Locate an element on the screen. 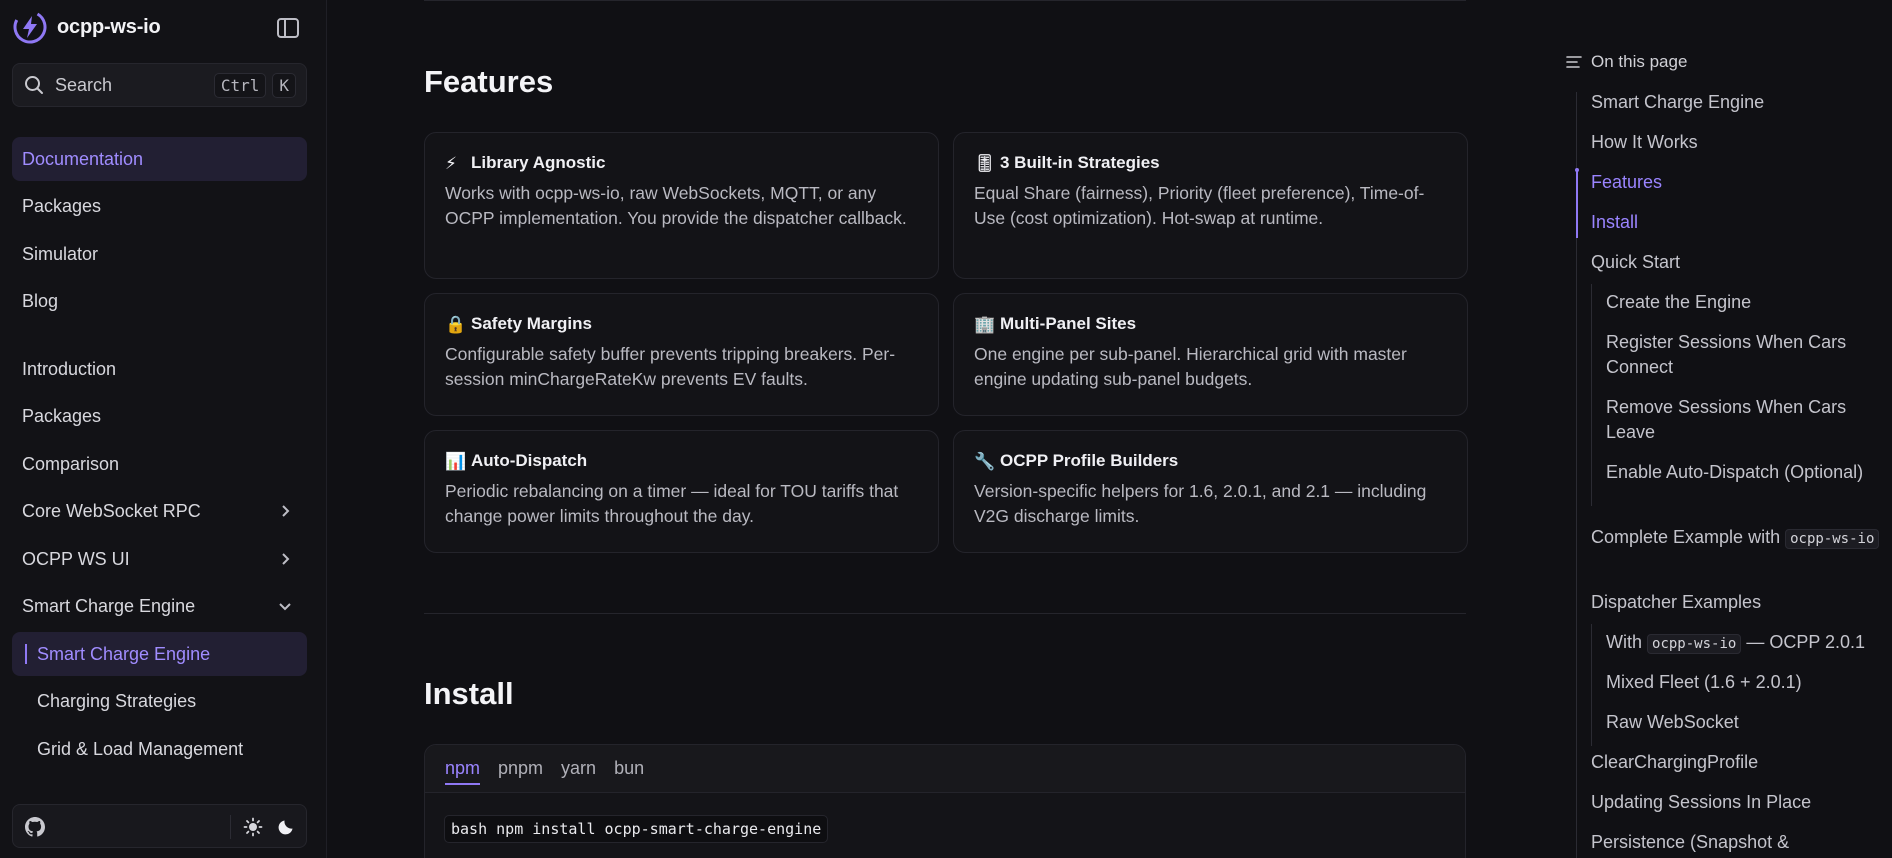 The image size is (1892, 858). moon-icon is located at coordinates (287, 826).